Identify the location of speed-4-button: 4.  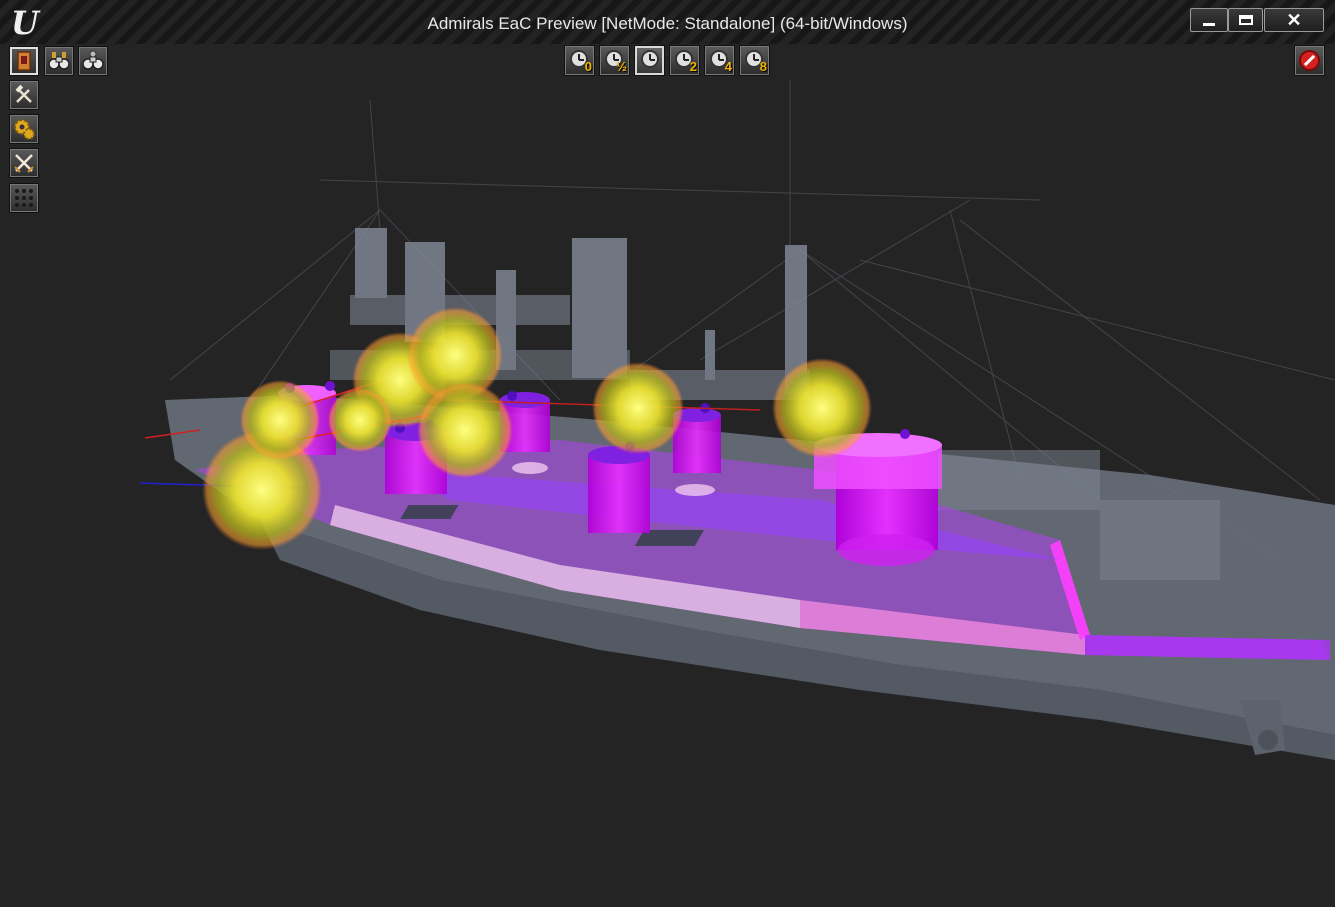
(719, 60).